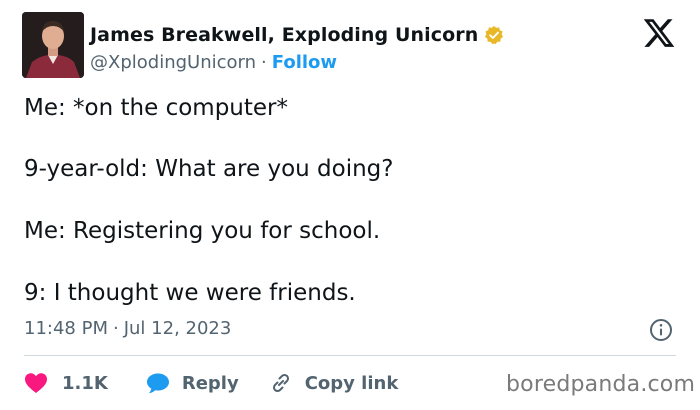  Describe the element at coordinates (209, 169) in the screenshot. I see `tweet-text-line: 9-year-old: What are you doing?` at that location.